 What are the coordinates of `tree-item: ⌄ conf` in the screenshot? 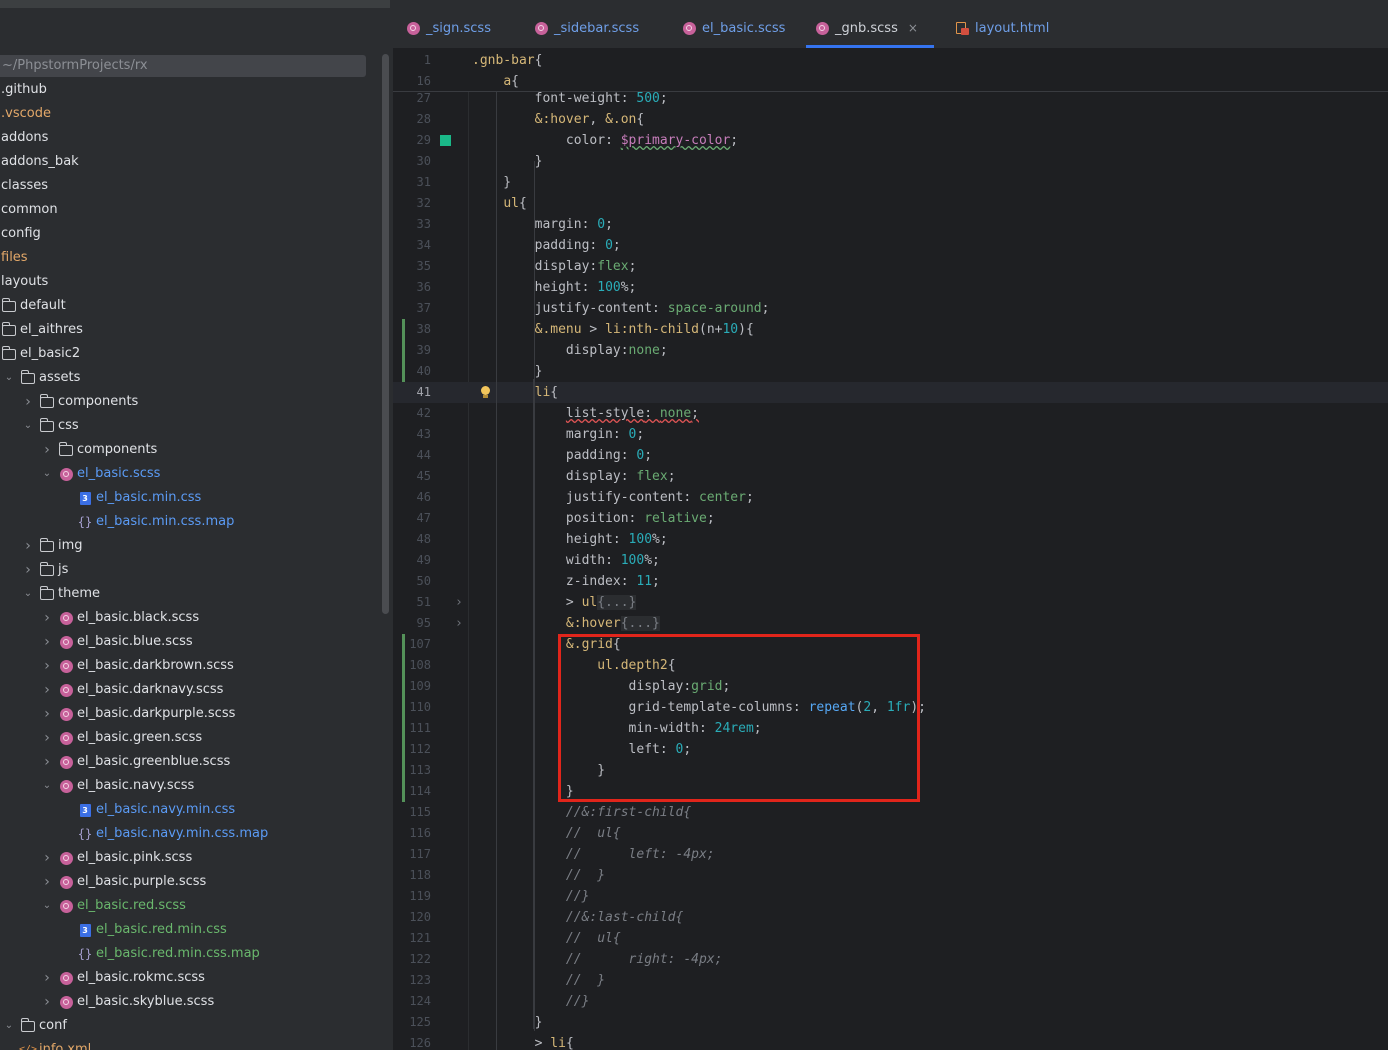 It's located at (34, 1026).